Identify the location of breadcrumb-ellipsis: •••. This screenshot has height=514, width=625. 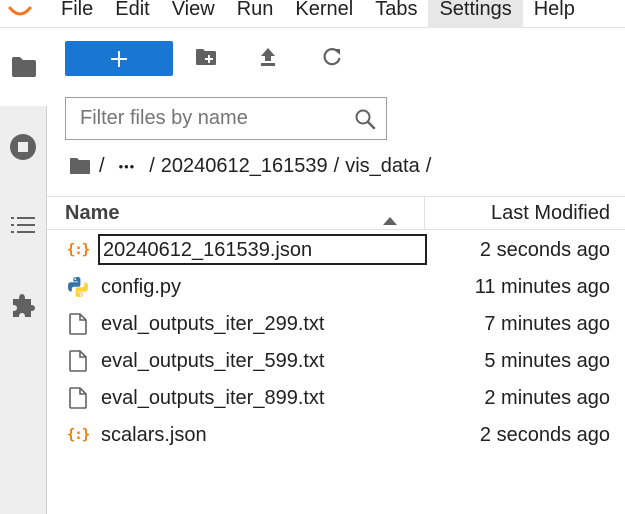
(127, 166).